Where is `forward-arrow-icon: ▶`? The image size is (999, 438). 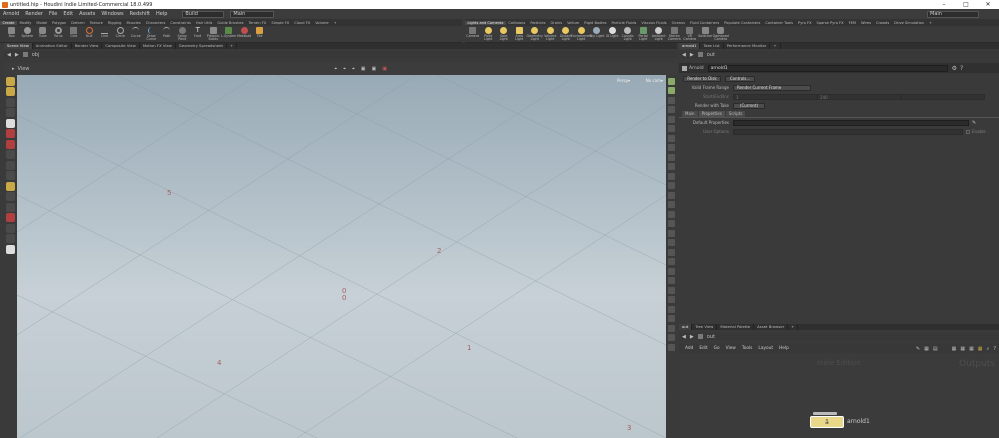
forward-arrow-icon: ▶ is located at coordinates (692, 337).